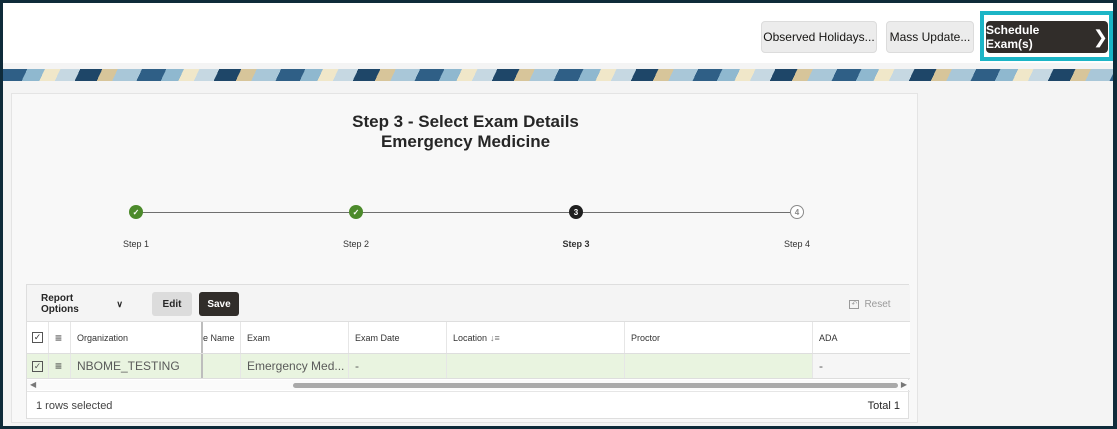 The width and height of the screenshot is (1117, 429). Describe the element at coordinates (398, 366) in the screenshot. I see `cell-exam-date: -` at that location.